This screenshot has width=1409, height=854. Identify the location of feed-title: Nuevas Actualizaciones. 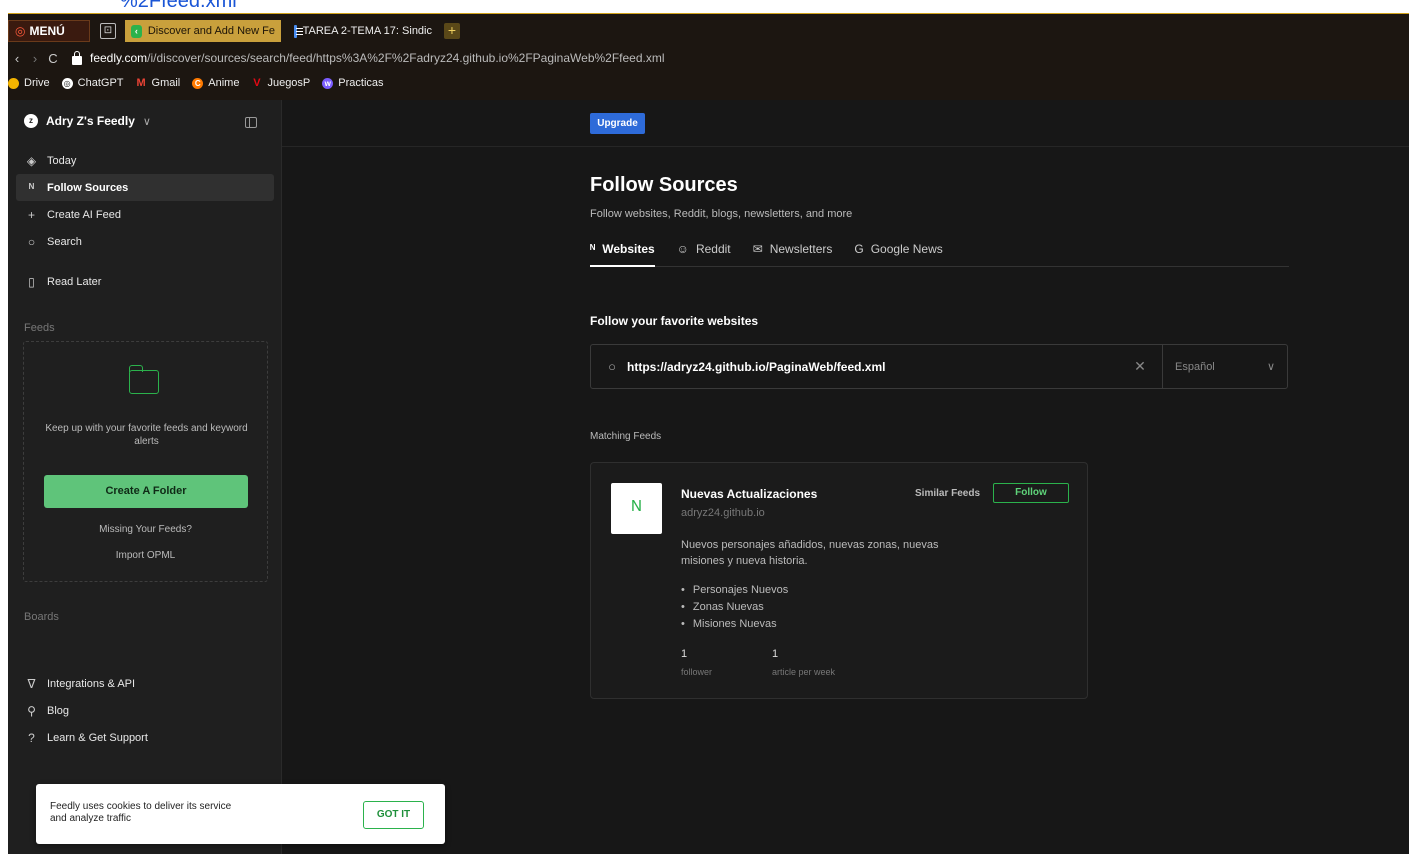
(749, 494).